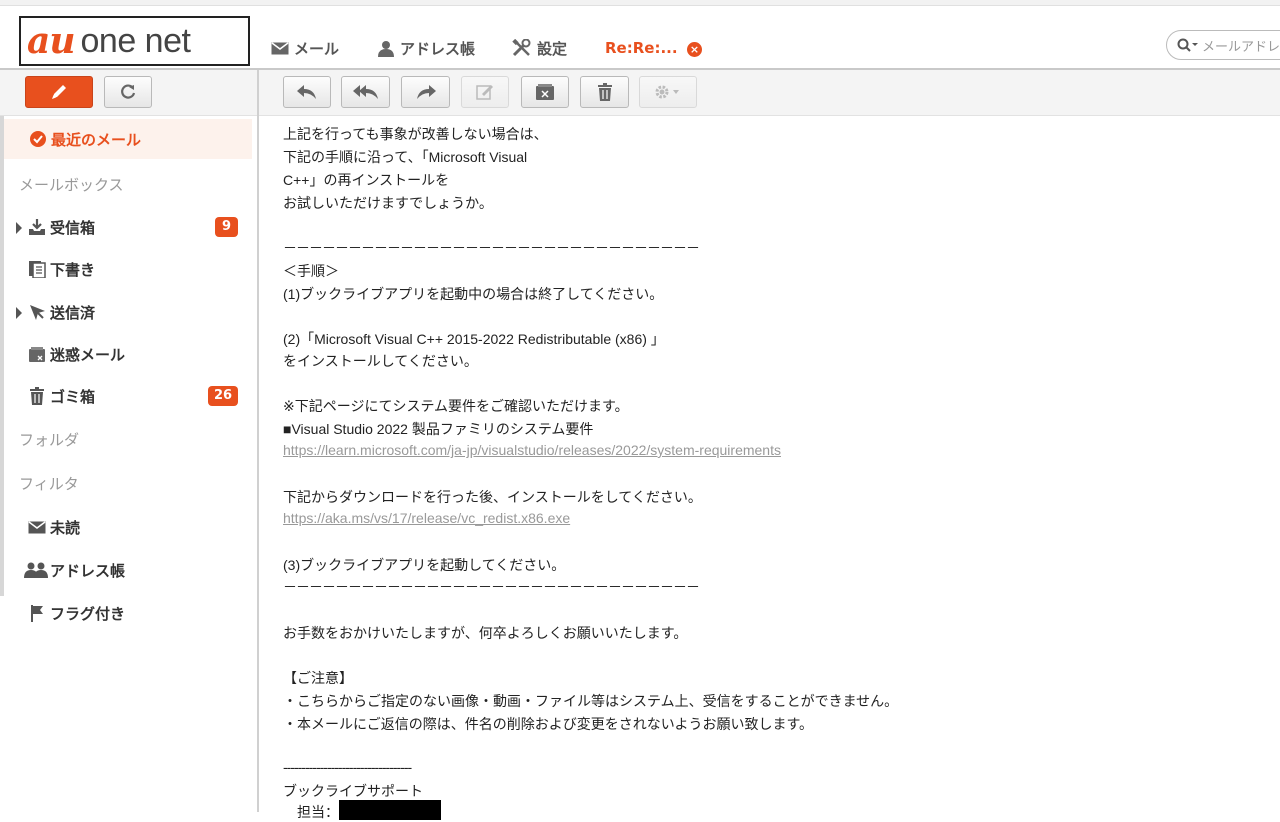  What do you see at coordinates (415, 134) in the screenshot?
I see `message-line: 上記を行っても事象が改善しない場合は、` at bounding box center [415, 134].